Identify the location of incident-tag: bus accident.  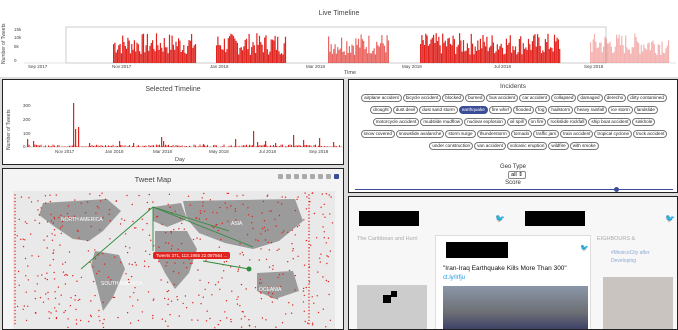
(502, 98).